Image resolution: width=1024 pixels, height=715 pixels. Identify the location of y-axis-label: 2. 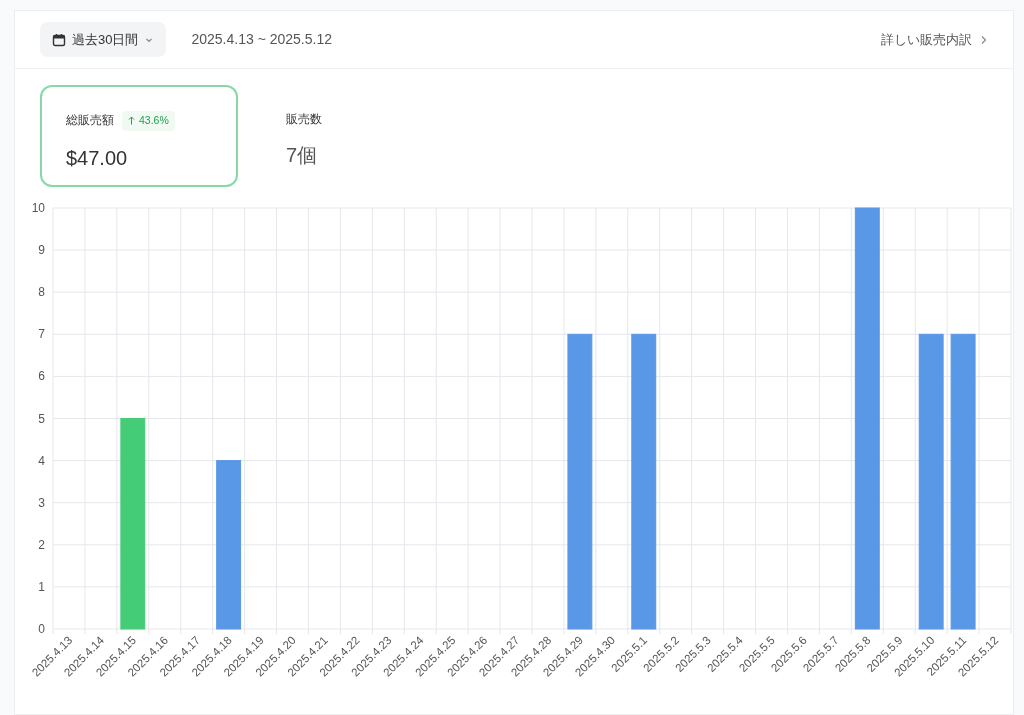
(41, 544).